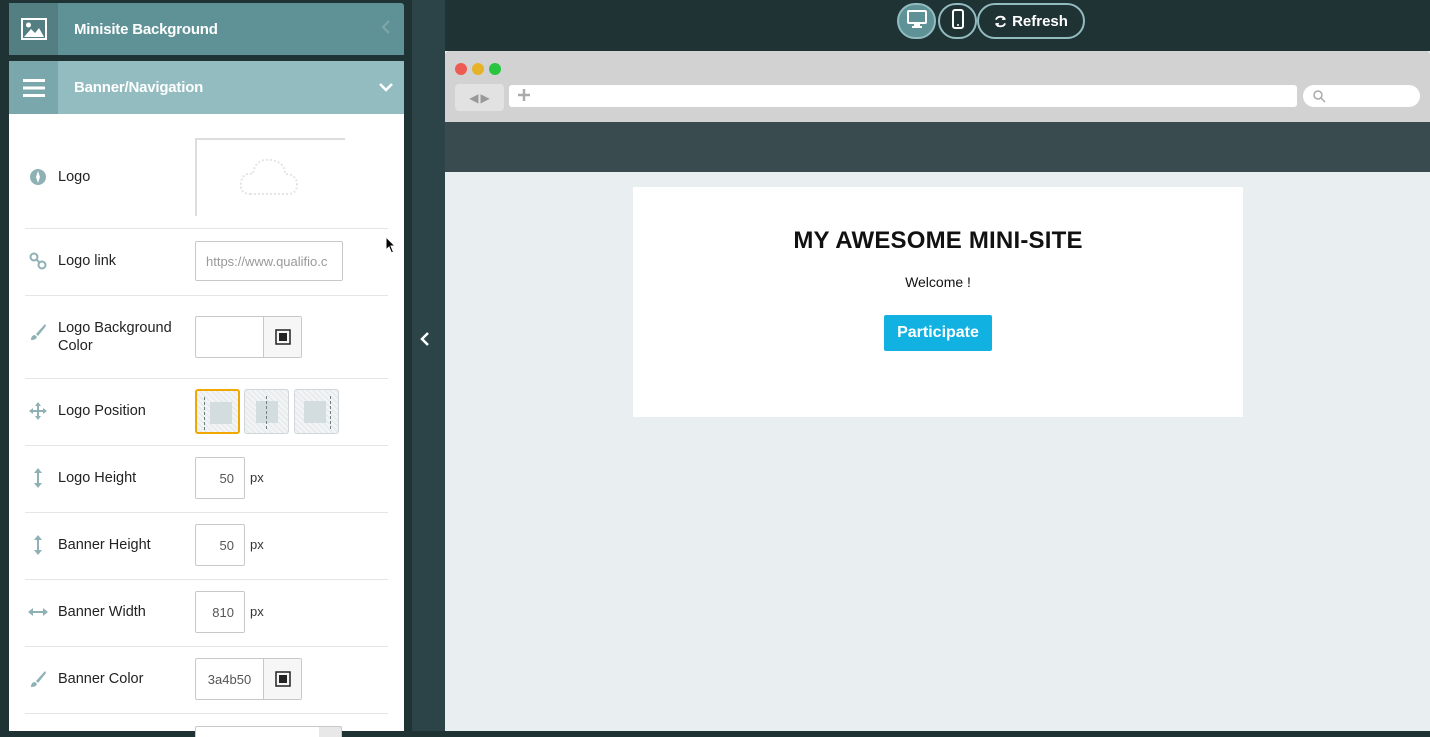 This screenshot has height=737, width=1430. I want to click on row-banner-color: Banner Color 3a4b50, so click(206, 680).